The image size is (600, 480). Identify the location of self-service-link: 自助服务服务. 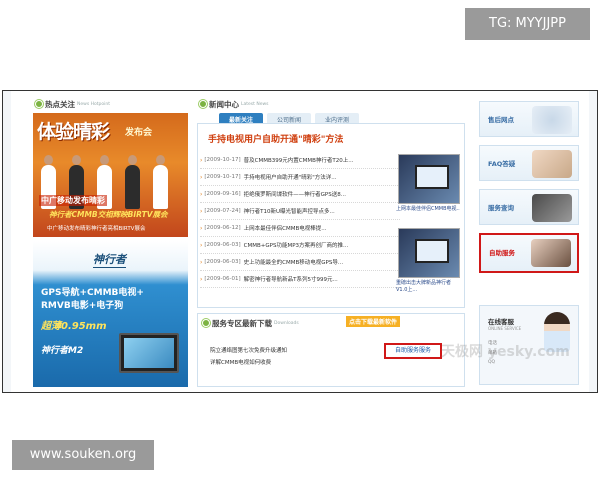
(413, 351).